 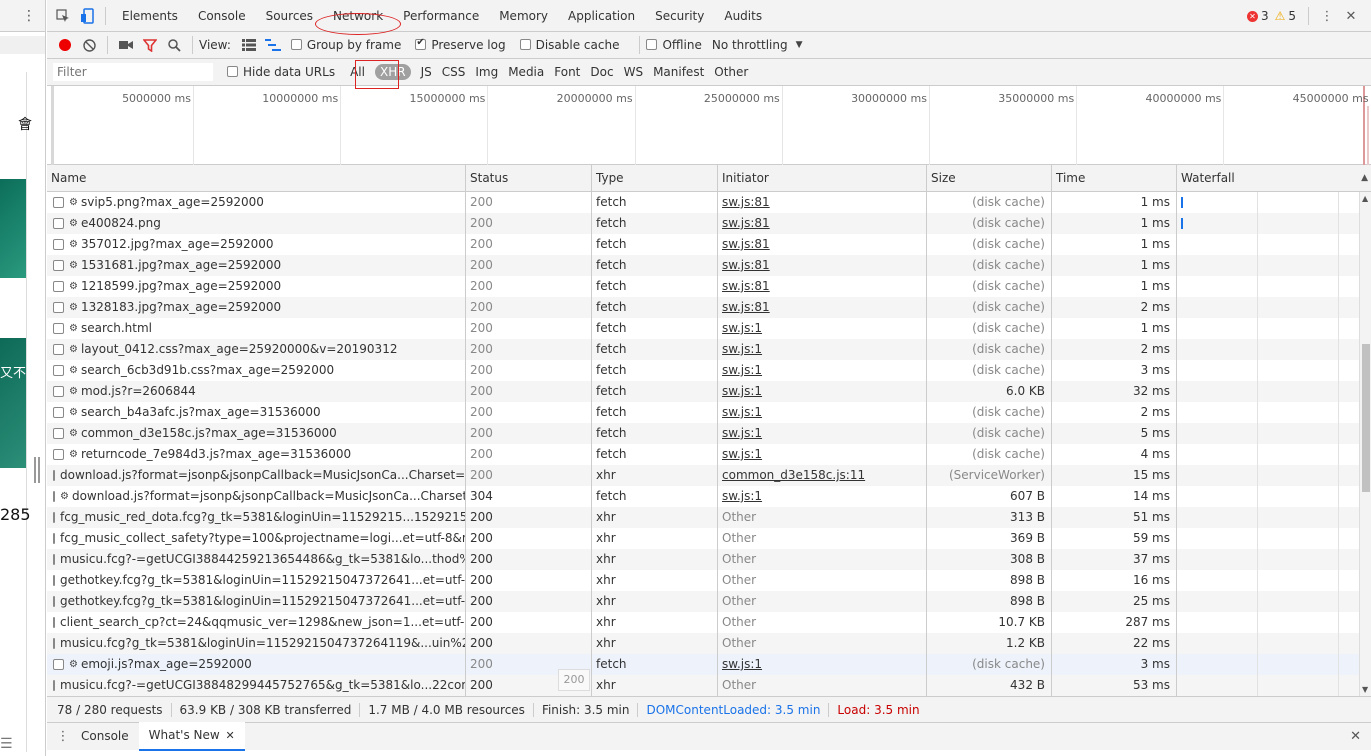 What do you see at coordinates (441, 16) in the screenshot?
I see `tab-performance: Performance` at bounding box center [441, 16].